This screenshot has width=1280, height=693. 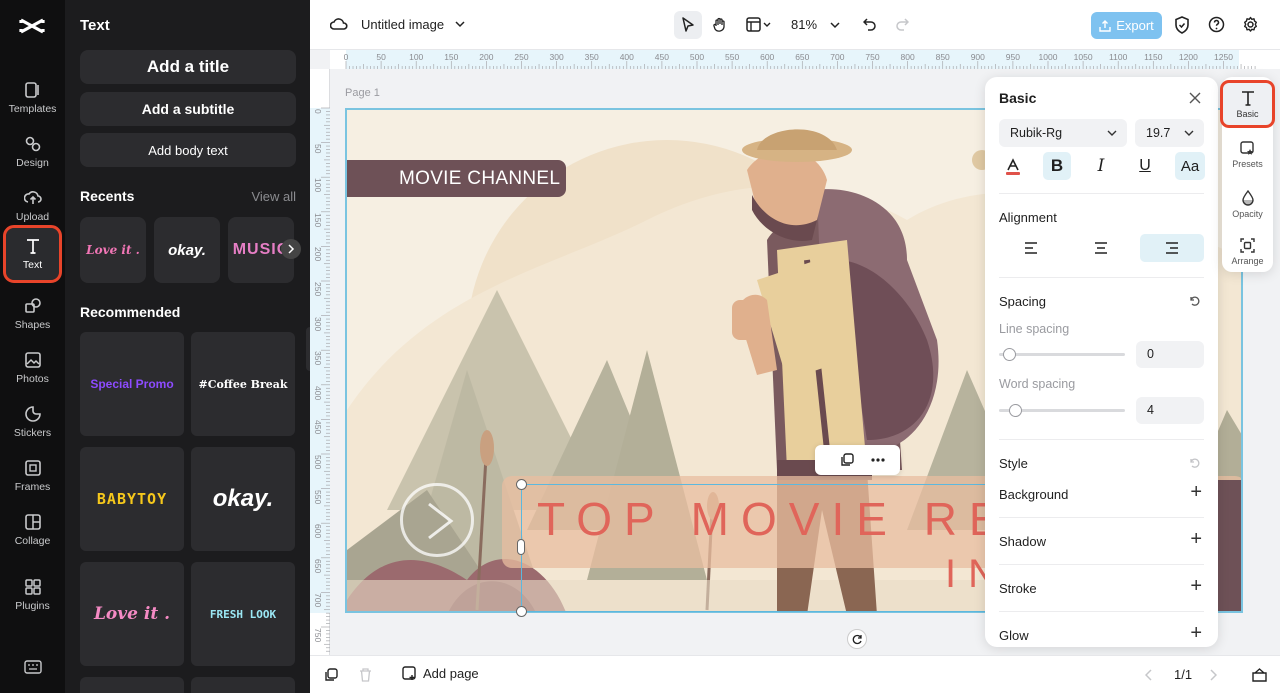 I want to click on word-spacing-input: 4, so click(x=1170, y=410).